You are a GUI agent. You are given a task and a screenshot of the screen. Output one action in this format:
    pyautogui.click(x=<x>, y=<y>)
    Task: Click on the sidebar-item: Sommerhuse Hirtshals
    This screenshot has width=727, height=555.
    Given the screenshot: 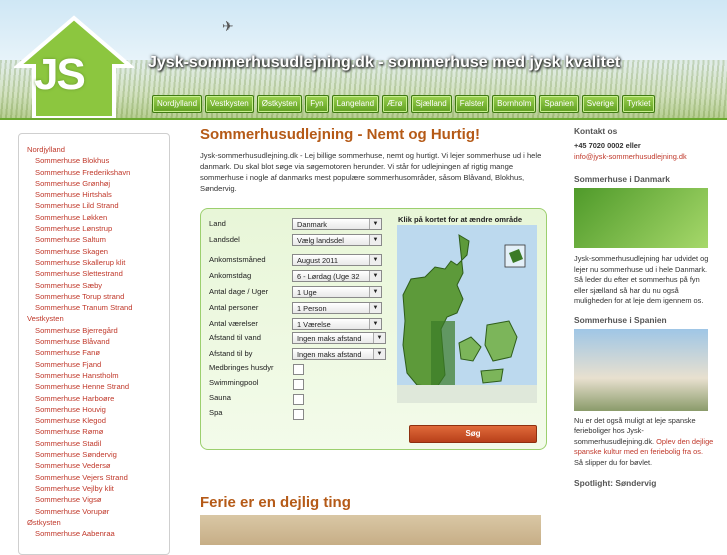 What is the action you would take?
    pyautogui.click(x=98, y=194)
    